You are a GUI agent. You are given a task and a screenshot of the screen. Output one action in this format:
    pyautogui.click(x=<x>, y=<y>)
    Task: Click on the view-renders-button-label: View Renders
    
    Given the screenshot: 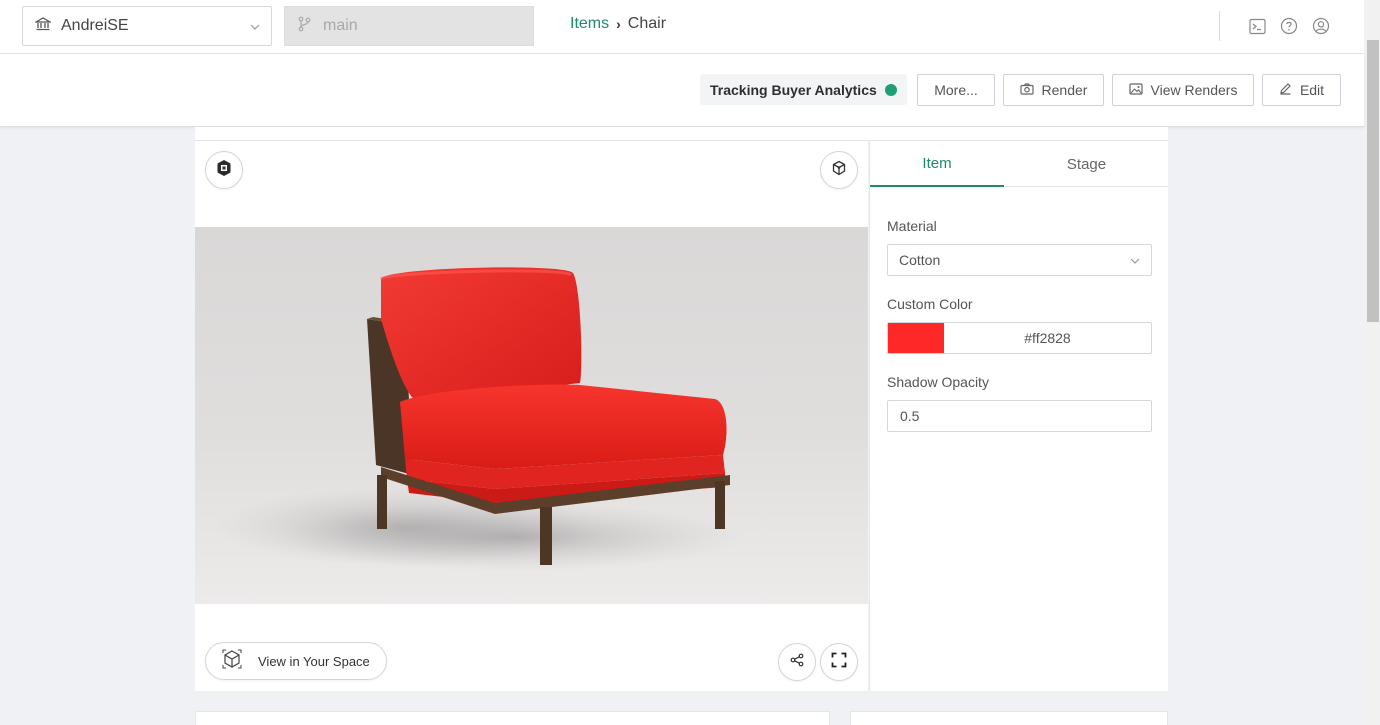 What is the action you would take?
    pyautogui.click(x=1194, y=90)
    